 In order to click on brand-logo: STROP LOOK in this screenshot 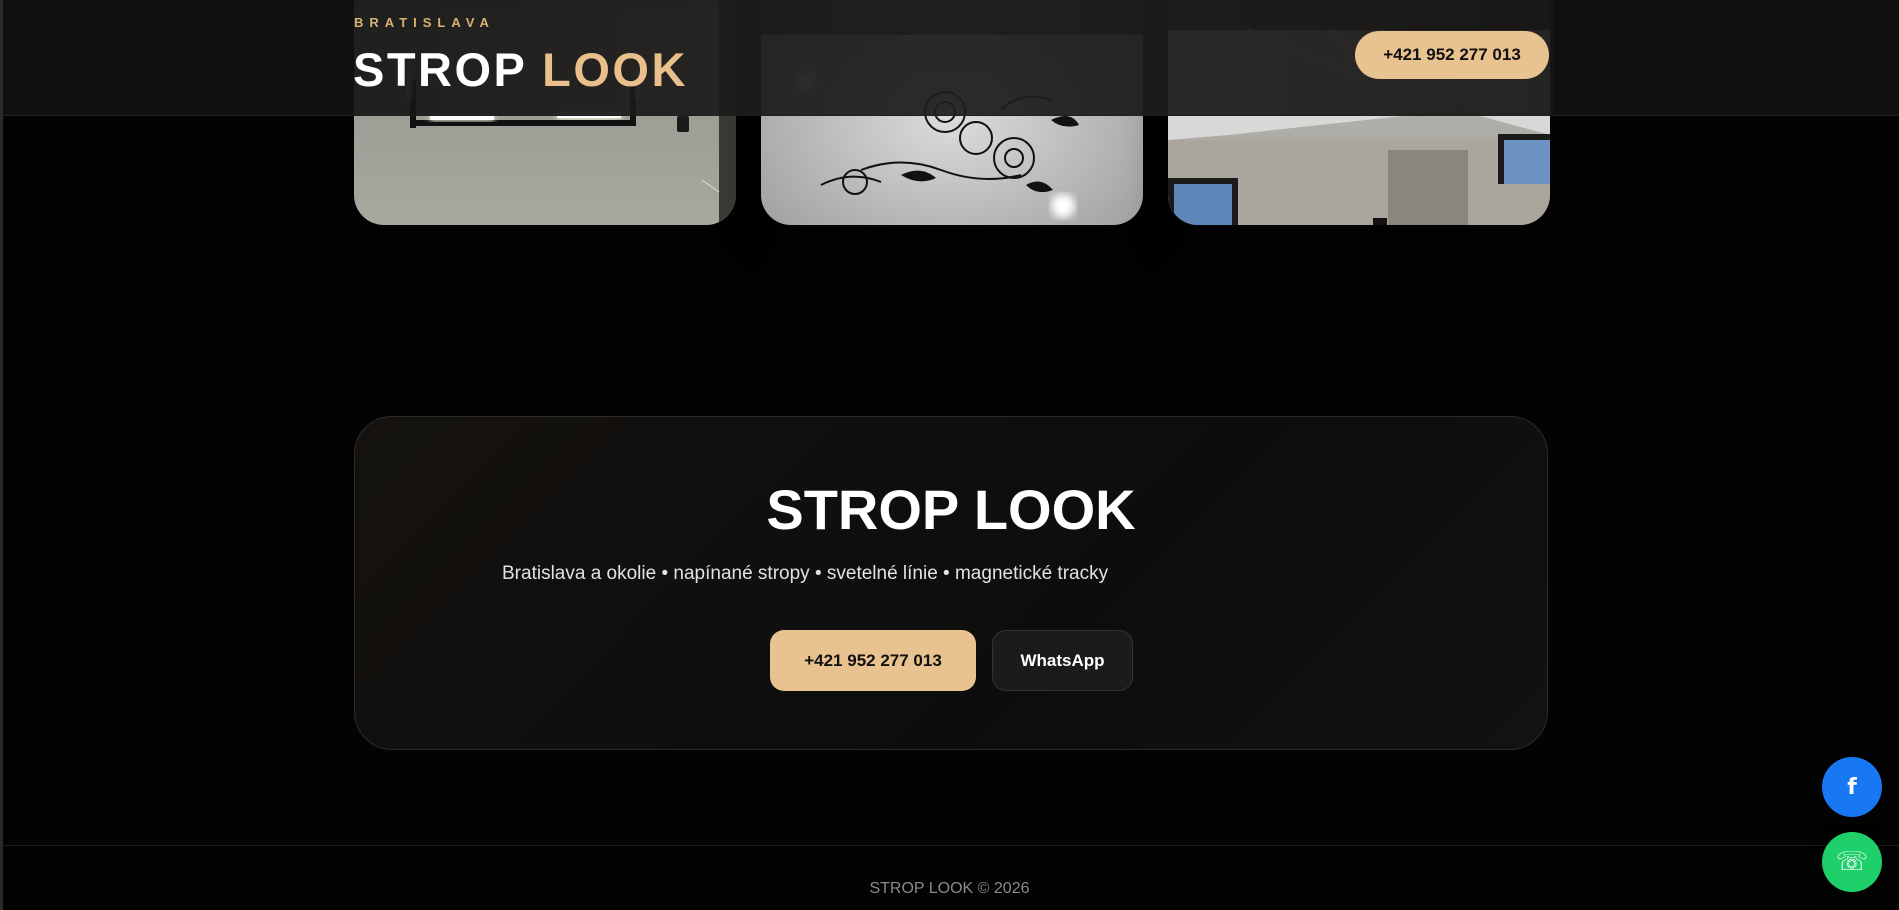, I will do `click(520, 69)`.